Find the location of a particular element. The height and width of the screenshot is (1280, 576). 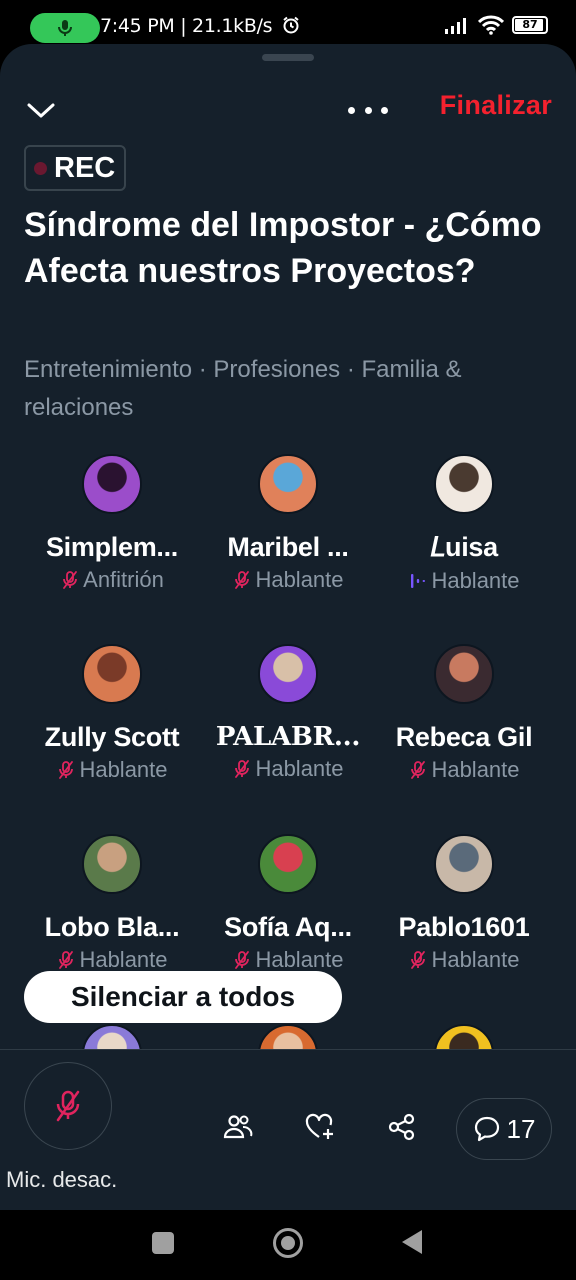

status-text: 7:45 PM | 21.1kB/s is located at coordinates (186, 26).